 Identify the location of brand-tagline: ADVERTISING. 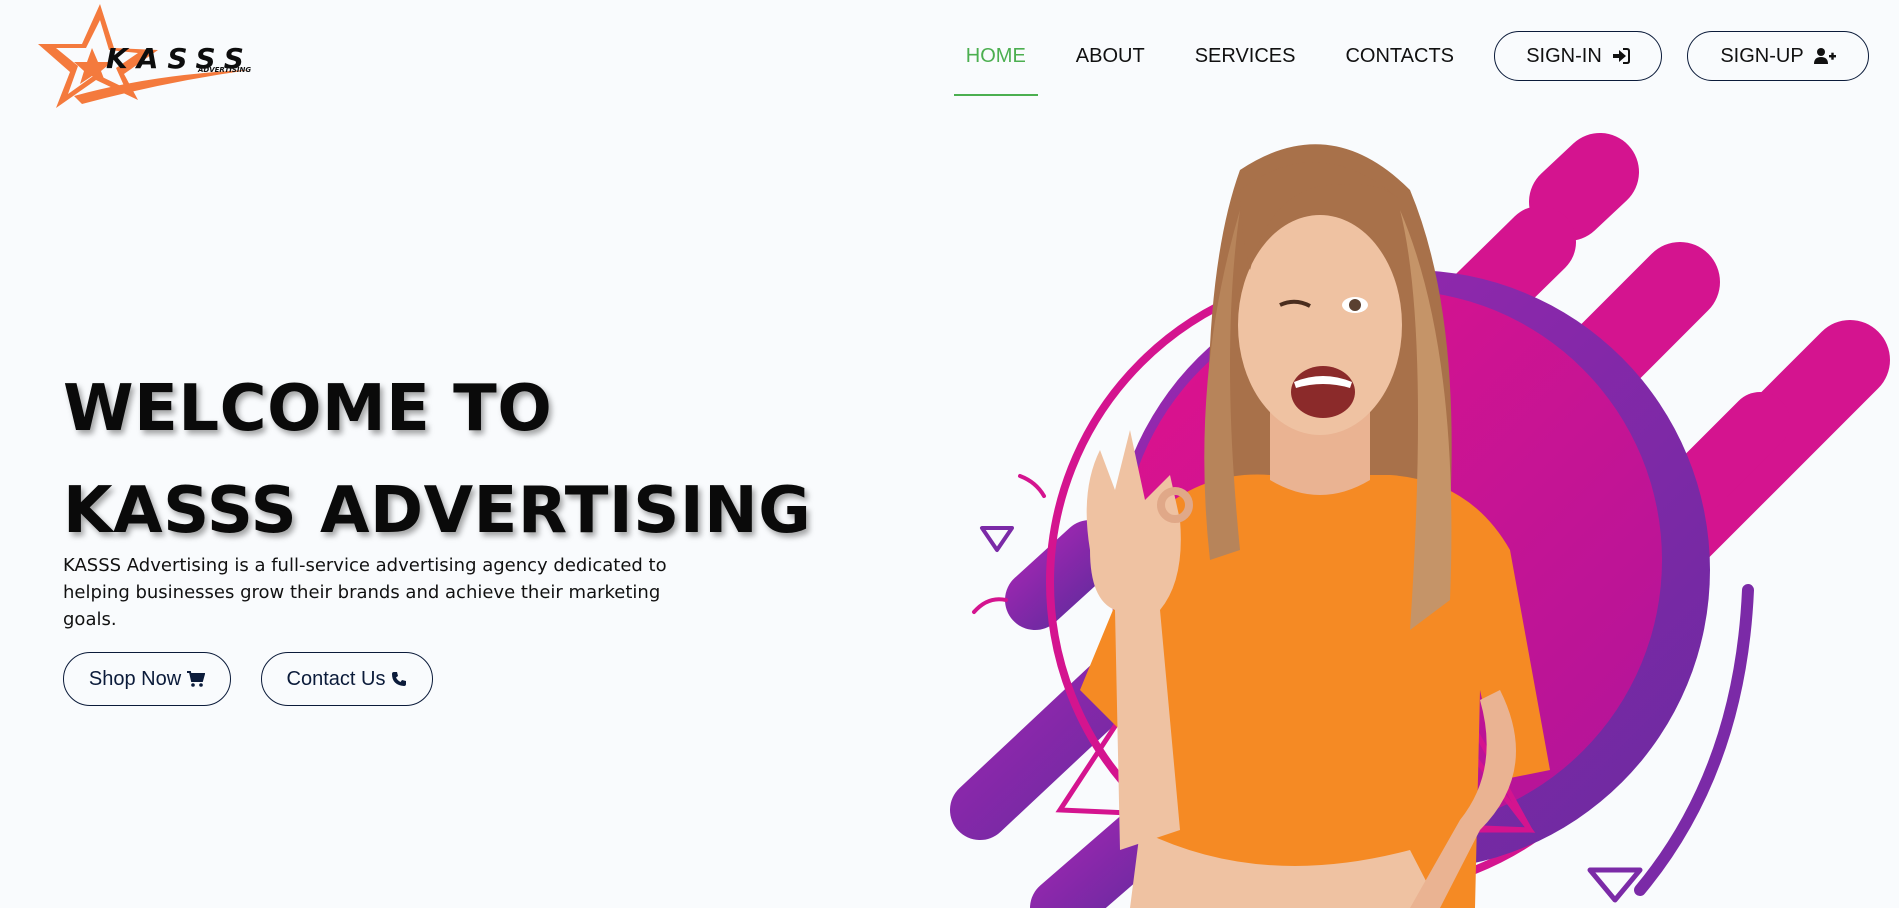
(225, 70).